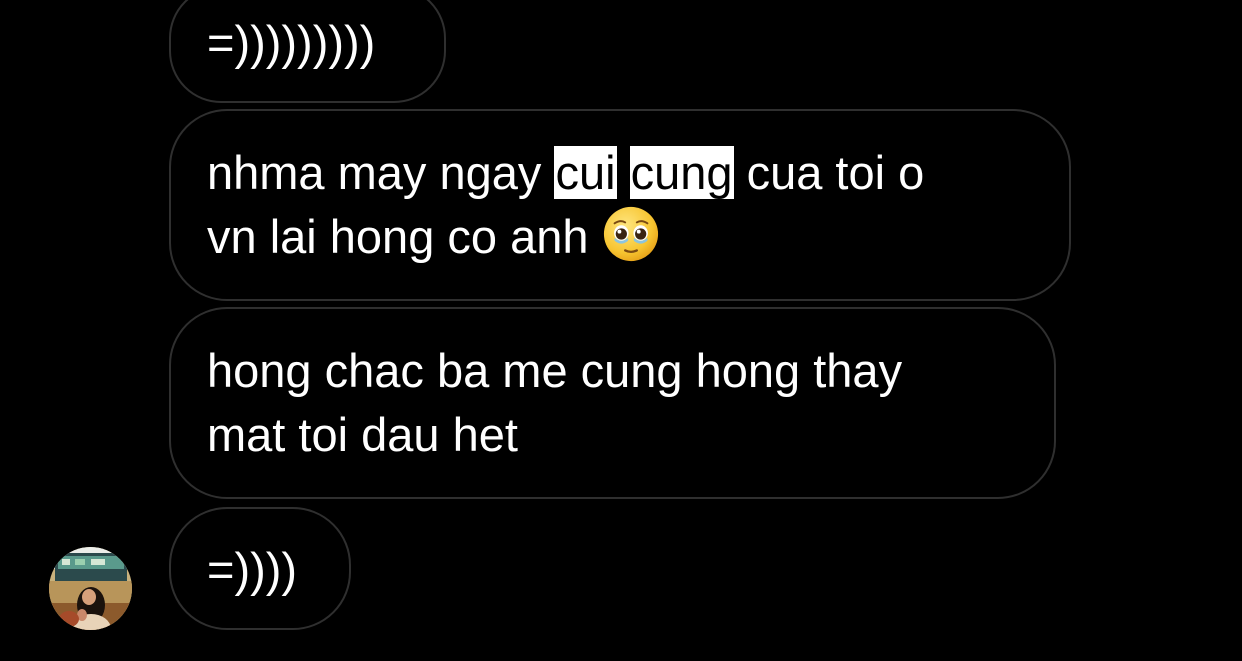  I want to click on profile-photo-icon, so click(90, 588).